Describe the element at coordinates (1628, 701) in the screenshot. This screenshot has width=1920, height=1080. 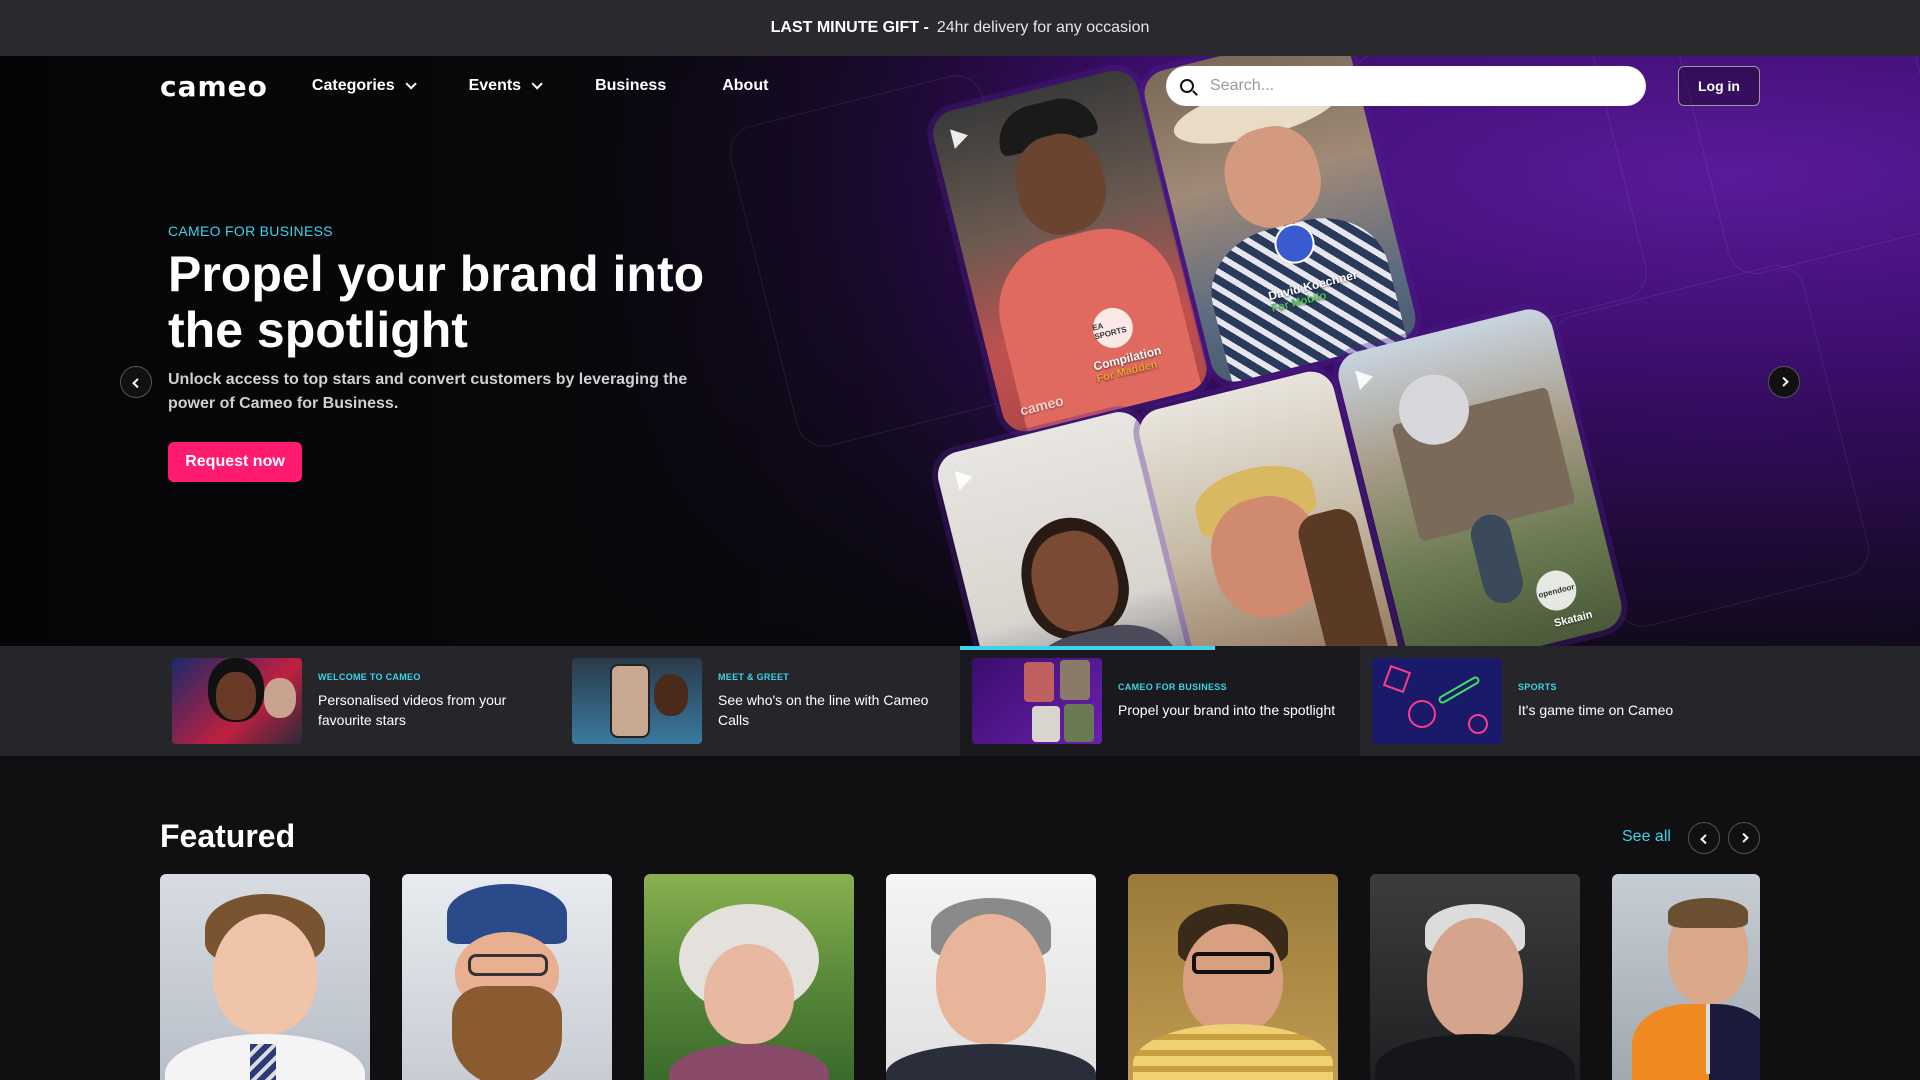
I see `tab-text: SPORTS It's game time on Cameo` at that location.